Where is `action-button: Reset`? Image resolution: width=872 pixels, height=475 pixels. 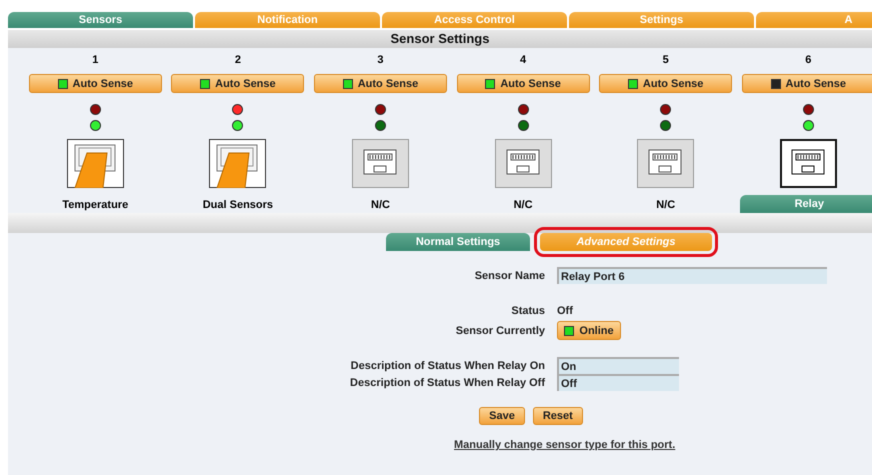 action-button: Reset is located at coordinates (557, 416).